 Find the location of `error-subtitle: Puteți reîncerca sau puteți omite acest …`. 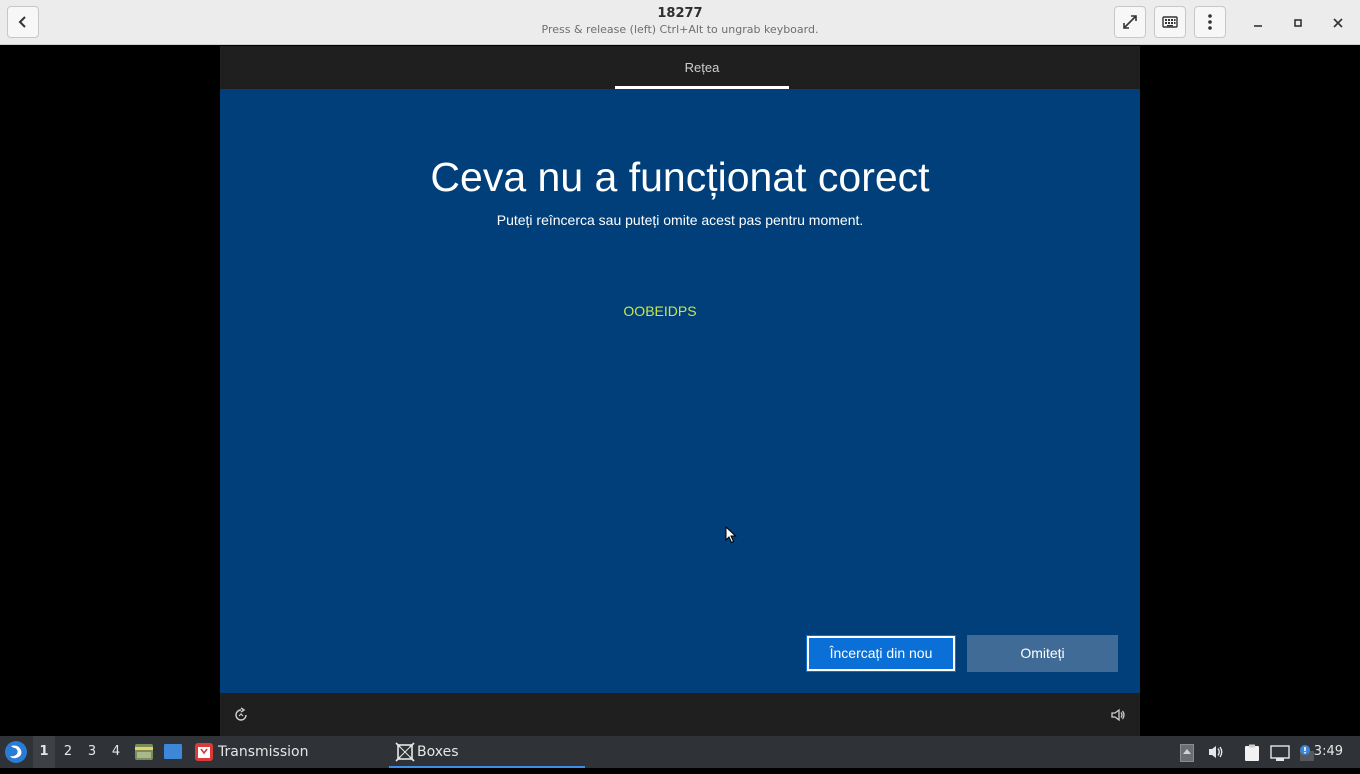

error-subtitle: Puteți reîncerca sau puteți omite acest … is located at coordinates (680, 220).